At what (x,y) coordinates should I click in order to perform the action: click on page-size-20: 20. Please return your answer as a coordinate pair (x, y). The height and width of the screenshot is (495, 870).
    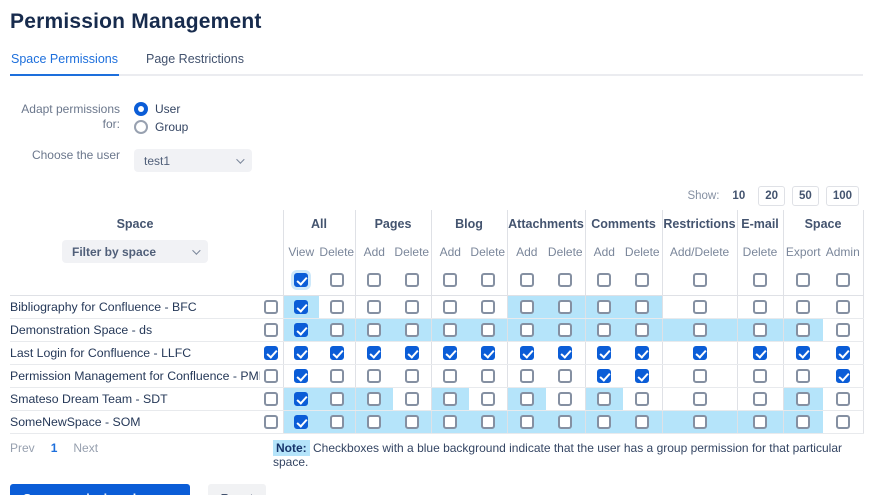
    Looking at the image, I should click on (772, 196).